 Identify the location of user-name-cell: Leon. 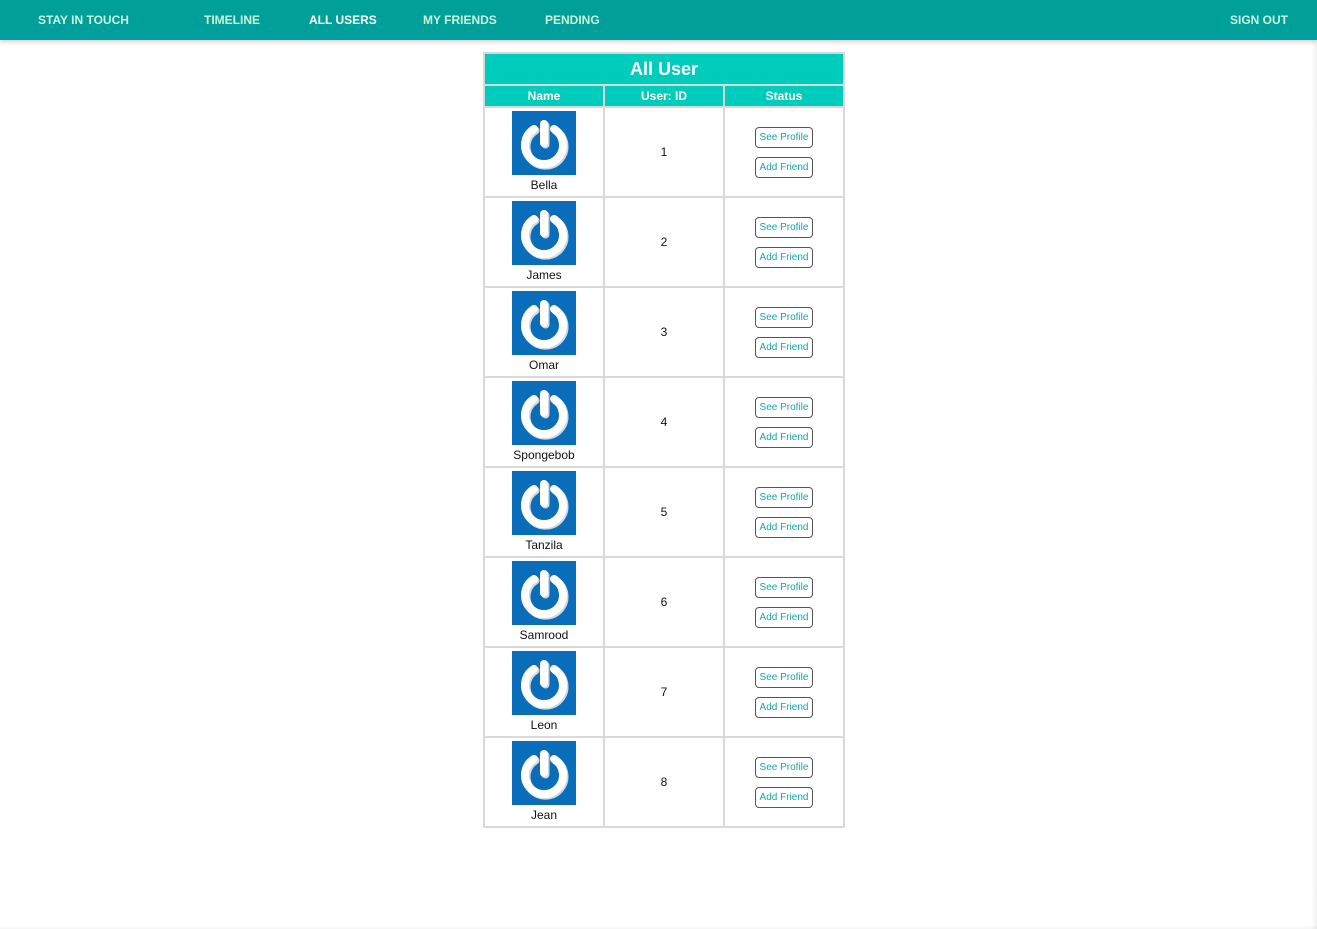
(544, 692).